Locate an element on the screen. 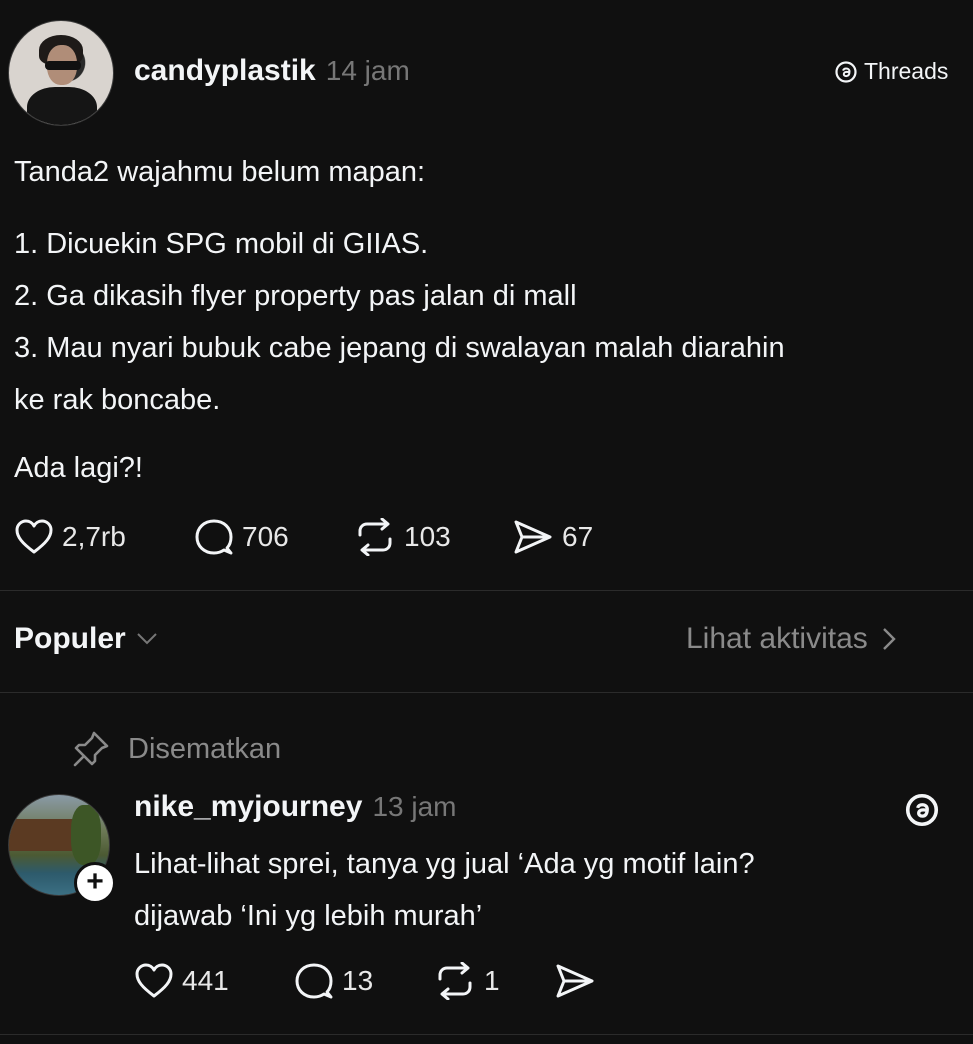 This screenshot has width=973, height=1044. sort-dropdown: Populer is located at coordinates (86, 639).